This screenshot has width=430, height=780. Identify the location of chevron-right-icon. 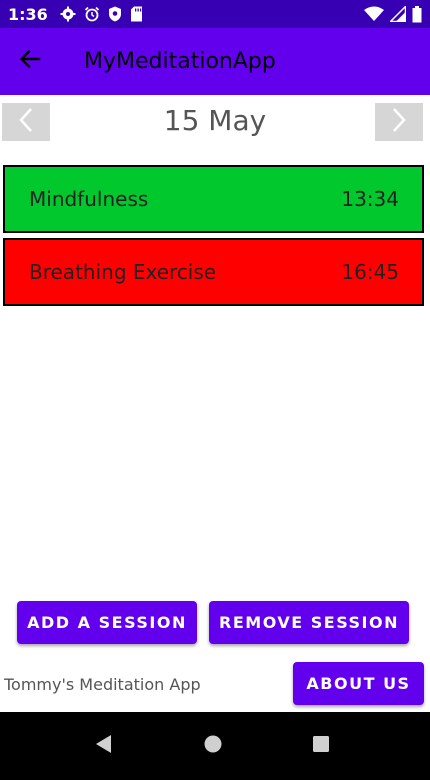
(399, 122).